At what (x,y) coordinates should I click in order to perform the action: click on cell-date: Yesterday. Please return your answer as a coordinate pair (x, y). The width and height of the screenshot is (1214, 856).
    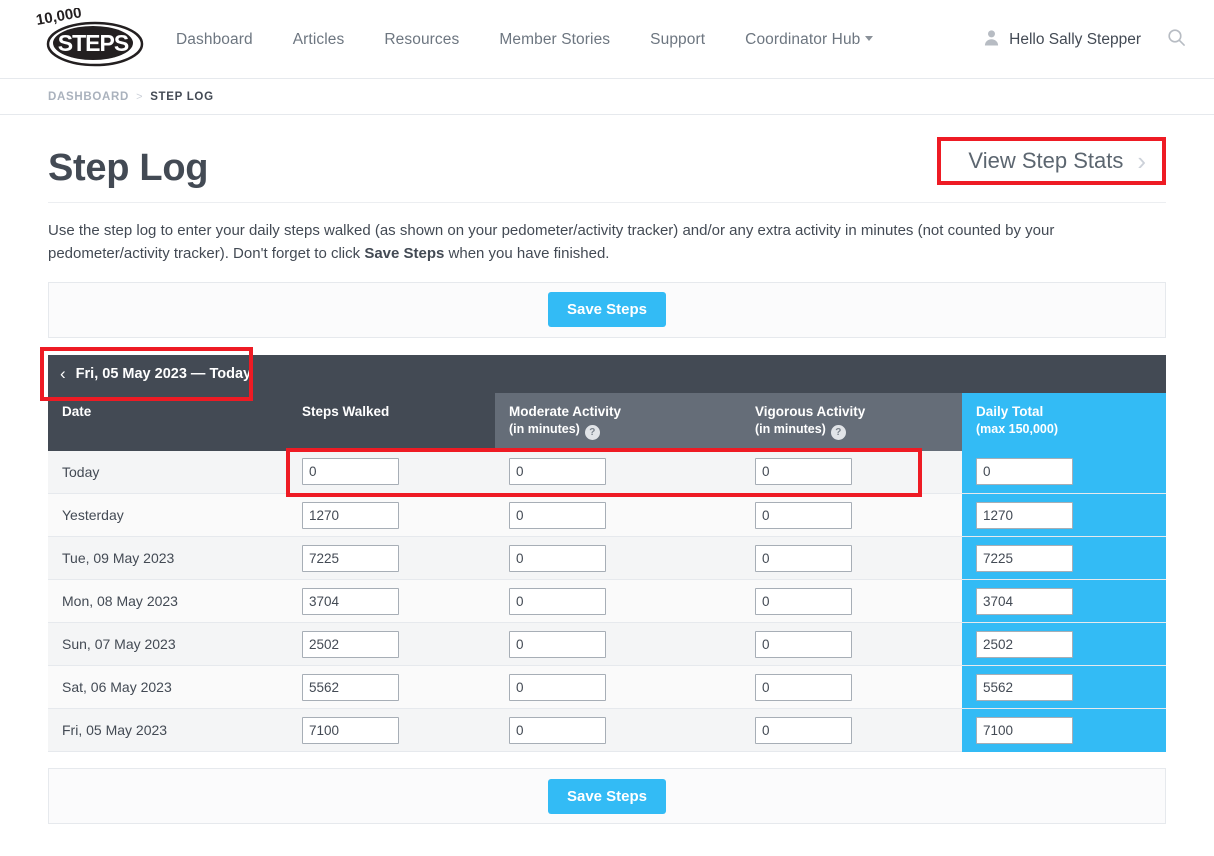
    Looking at the image, I should click on (168, 515).